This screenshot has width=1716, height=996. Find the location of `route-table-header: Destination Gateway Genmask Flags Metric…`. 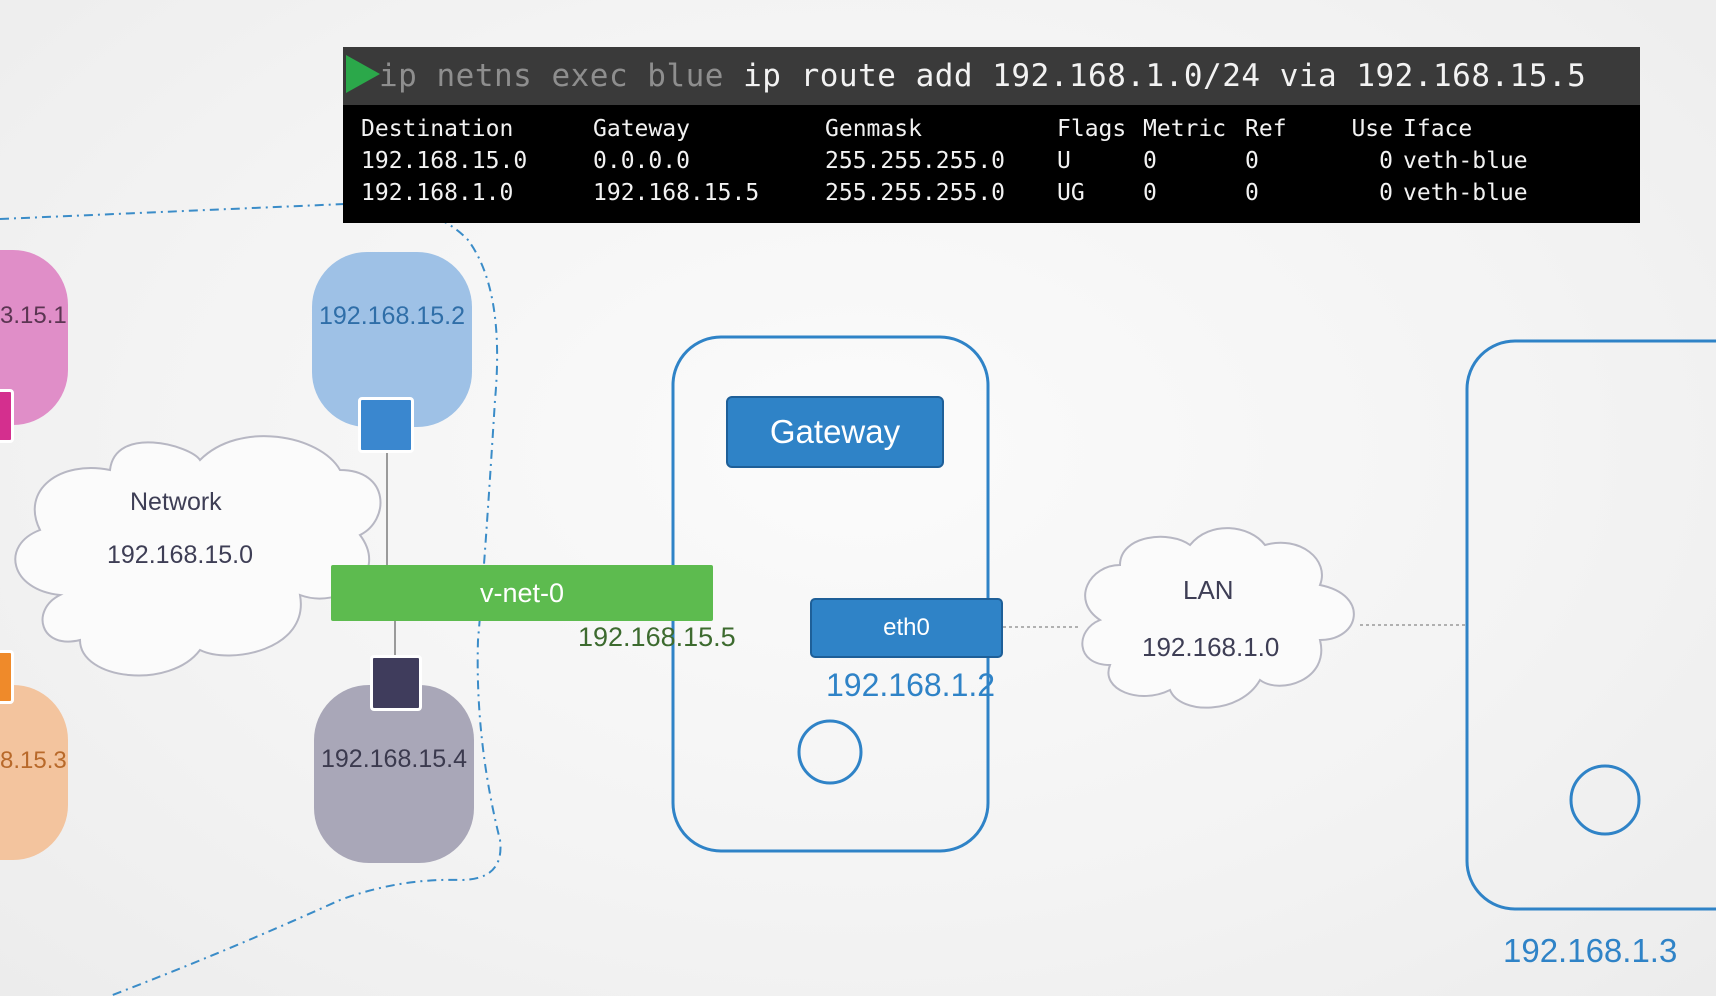

route-table-header: Destination Gateway Genmask Flags Metric… is located at coordinates (996, 129).